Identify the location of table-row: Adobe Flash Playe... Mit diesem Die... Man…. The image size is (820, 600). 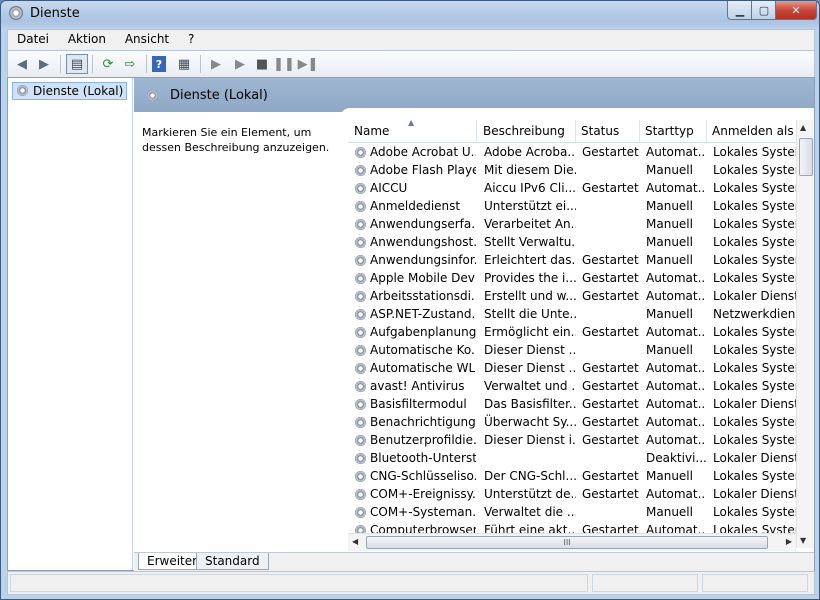
(572, 170).